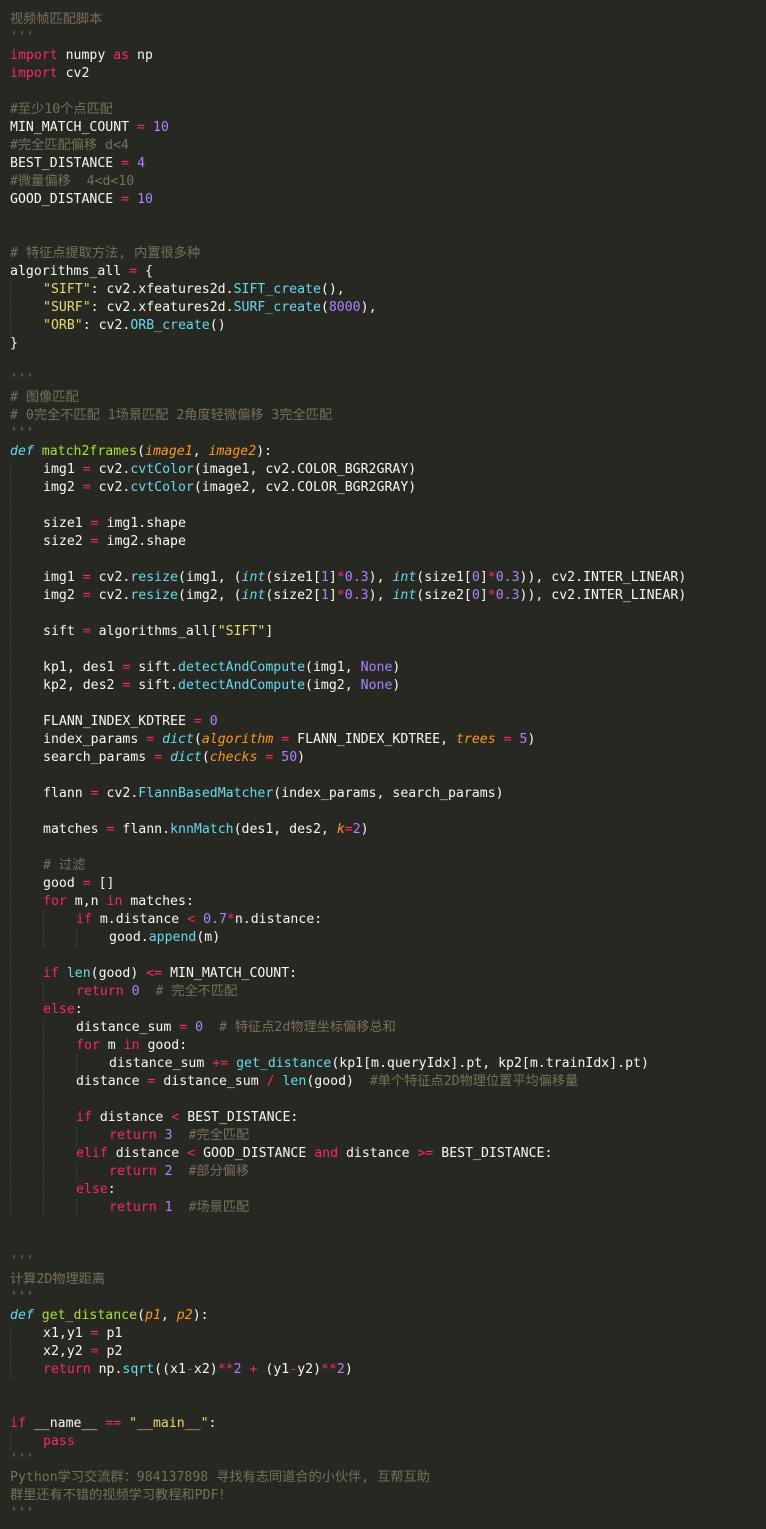 This screenshot has height=1529, width=766. I want to click on code-line-content: x2,y2 = p2, so click(66, 1351).